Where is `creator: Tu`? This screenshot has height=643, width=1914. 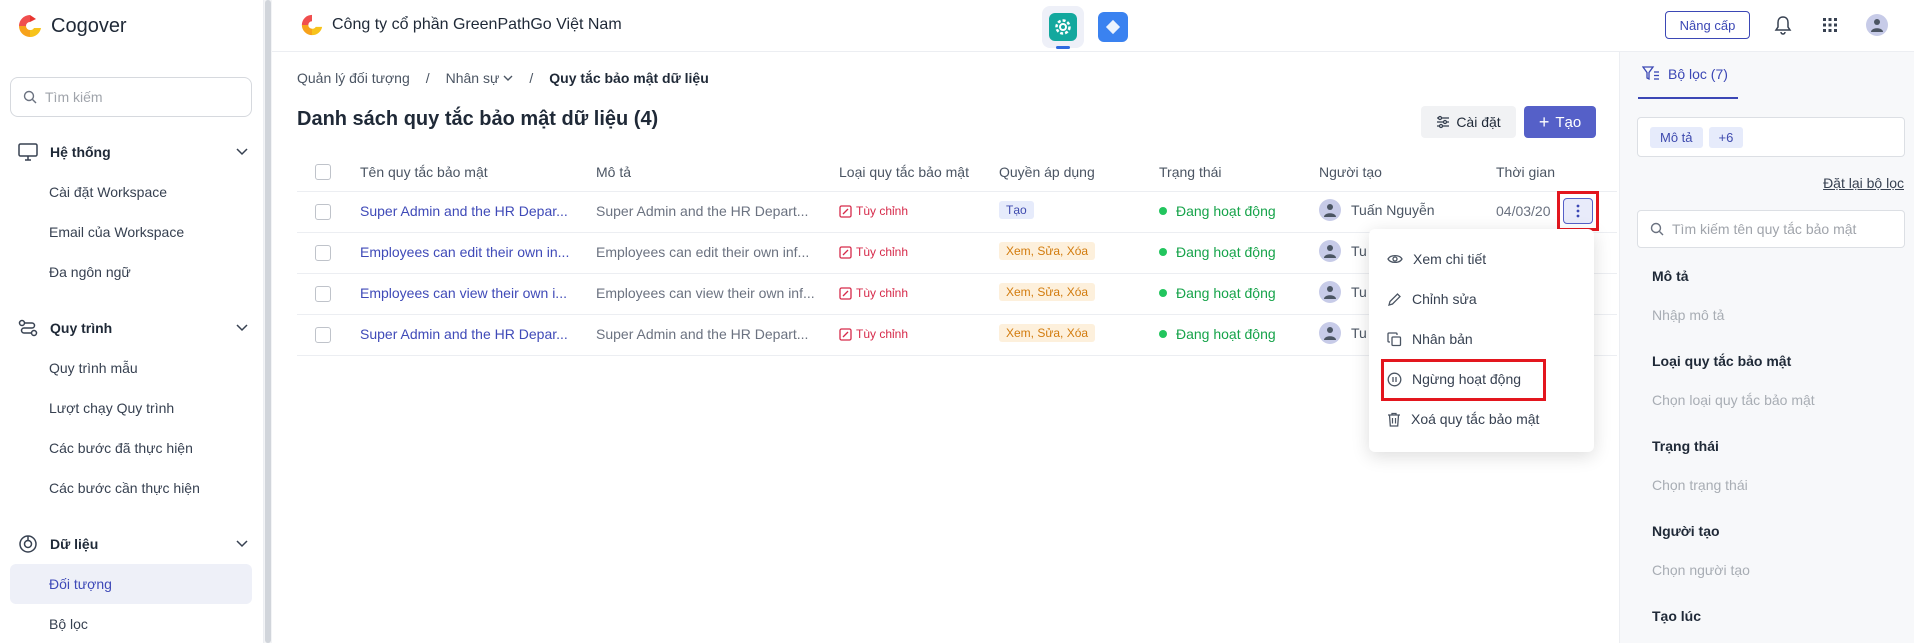 creator: Tu is located at coordinates (1343, 251).